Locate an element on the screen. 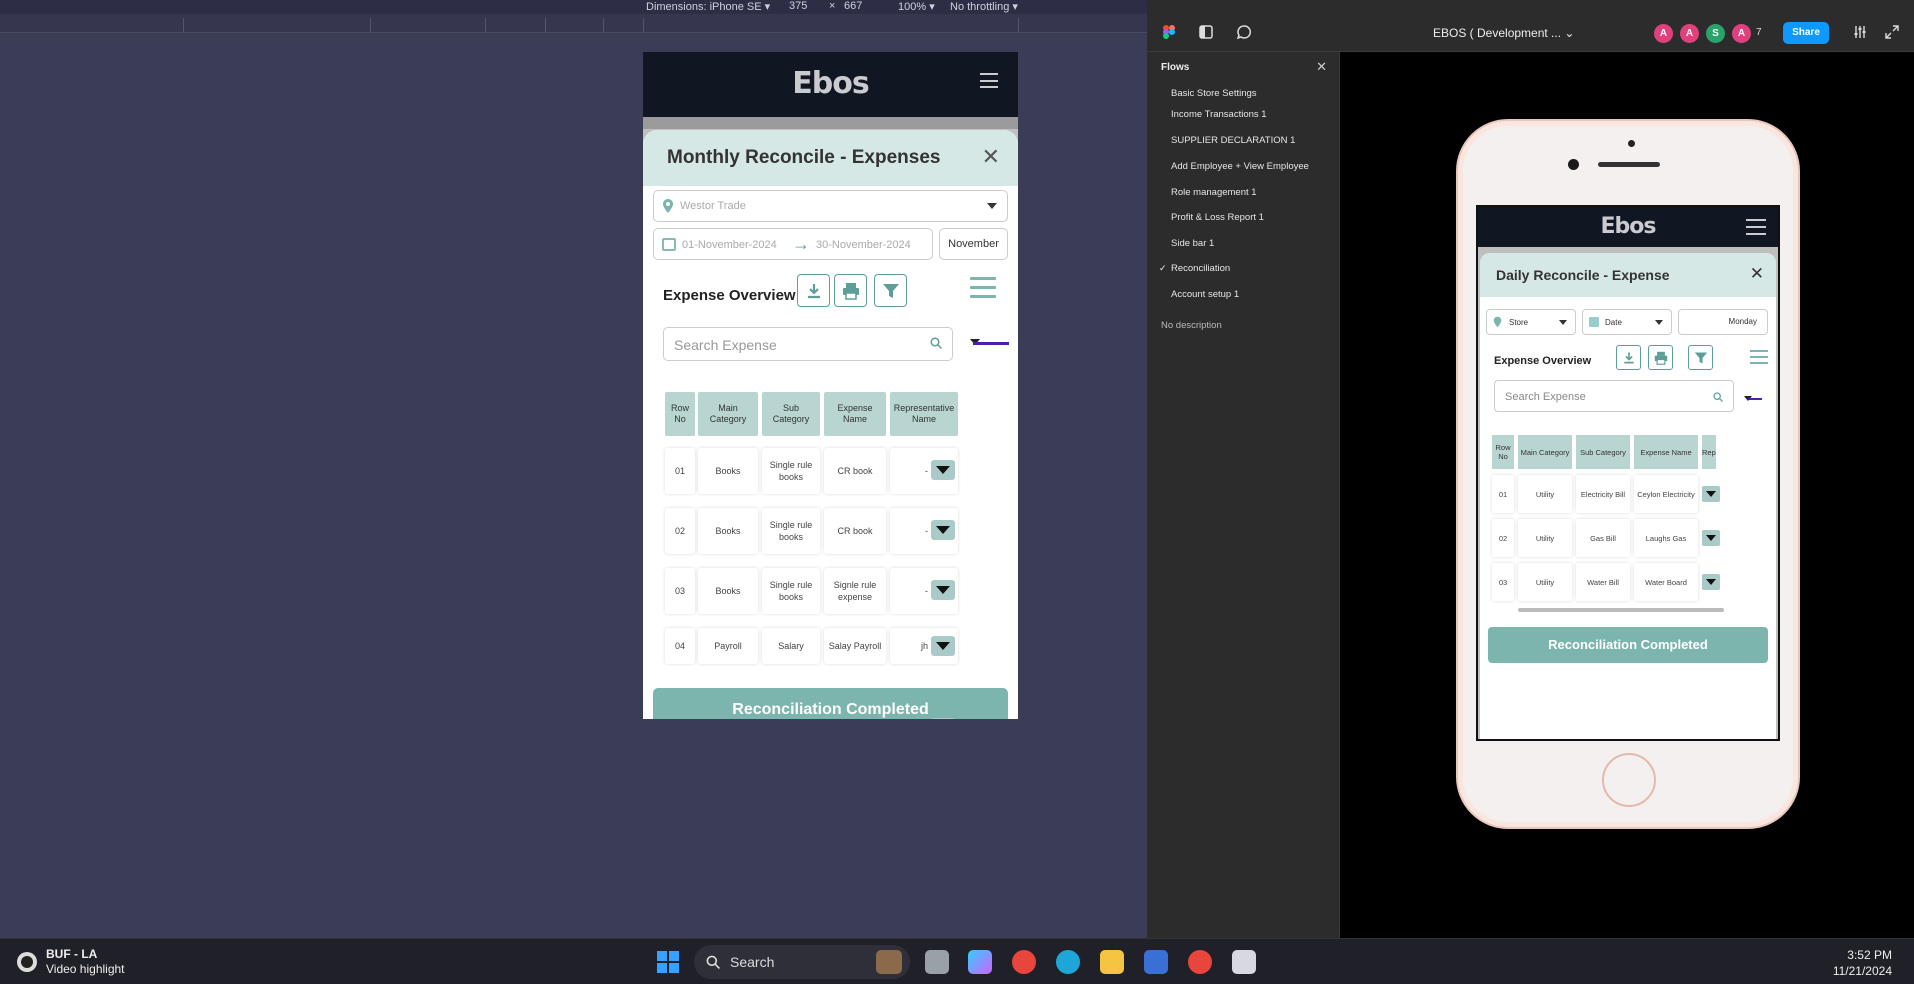  flow-description: No description is located at coordinates (1191, 325).